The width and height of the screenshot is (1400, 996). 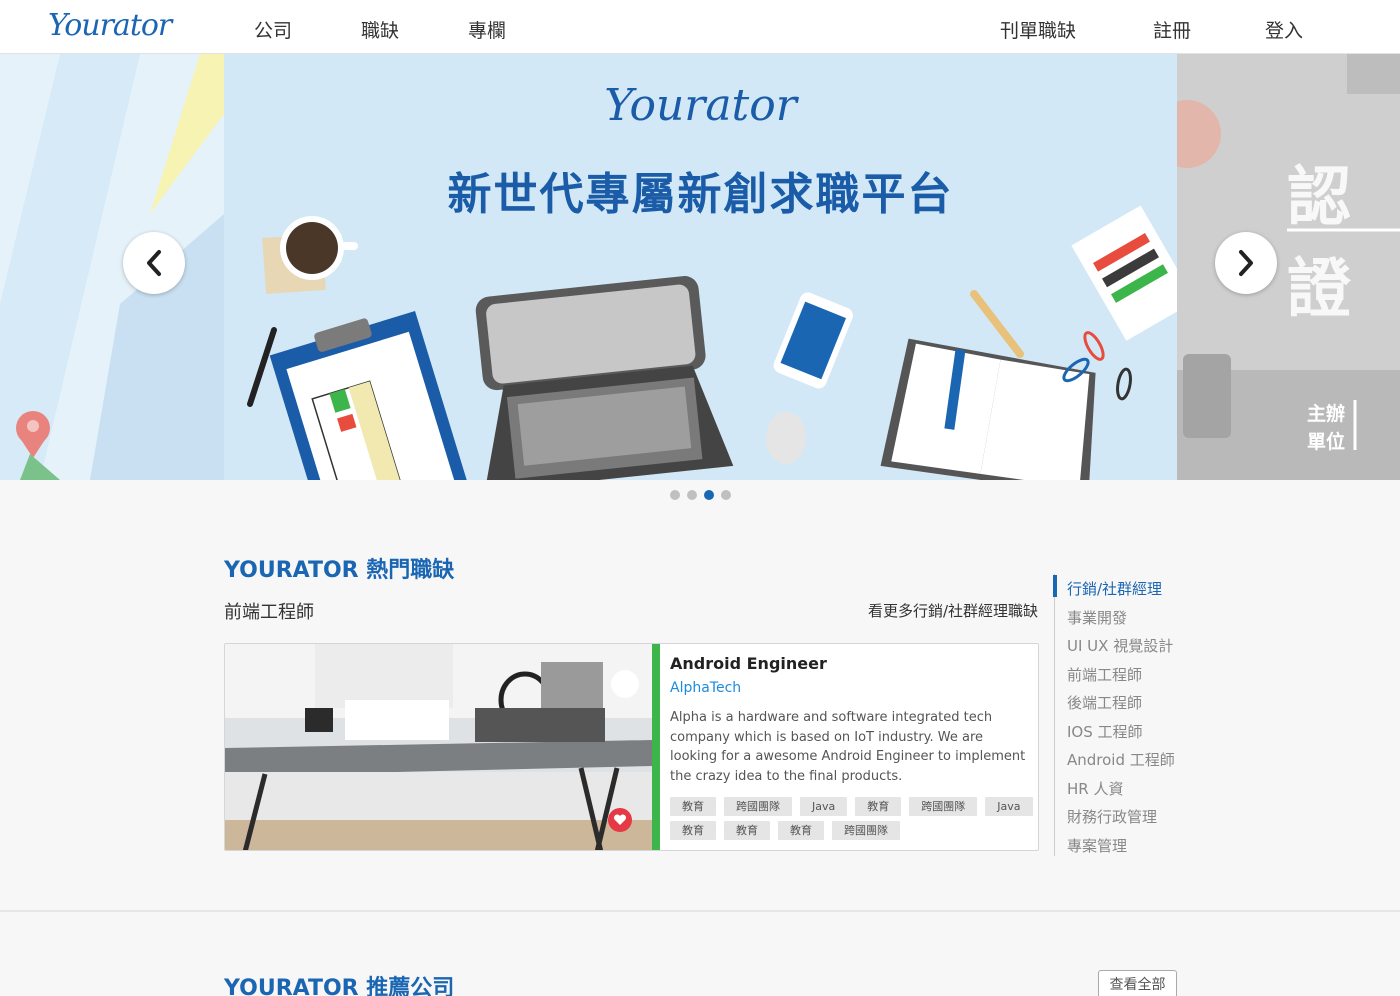 I want to click on job-title: Android Engineer, so click(x=748, y=663).